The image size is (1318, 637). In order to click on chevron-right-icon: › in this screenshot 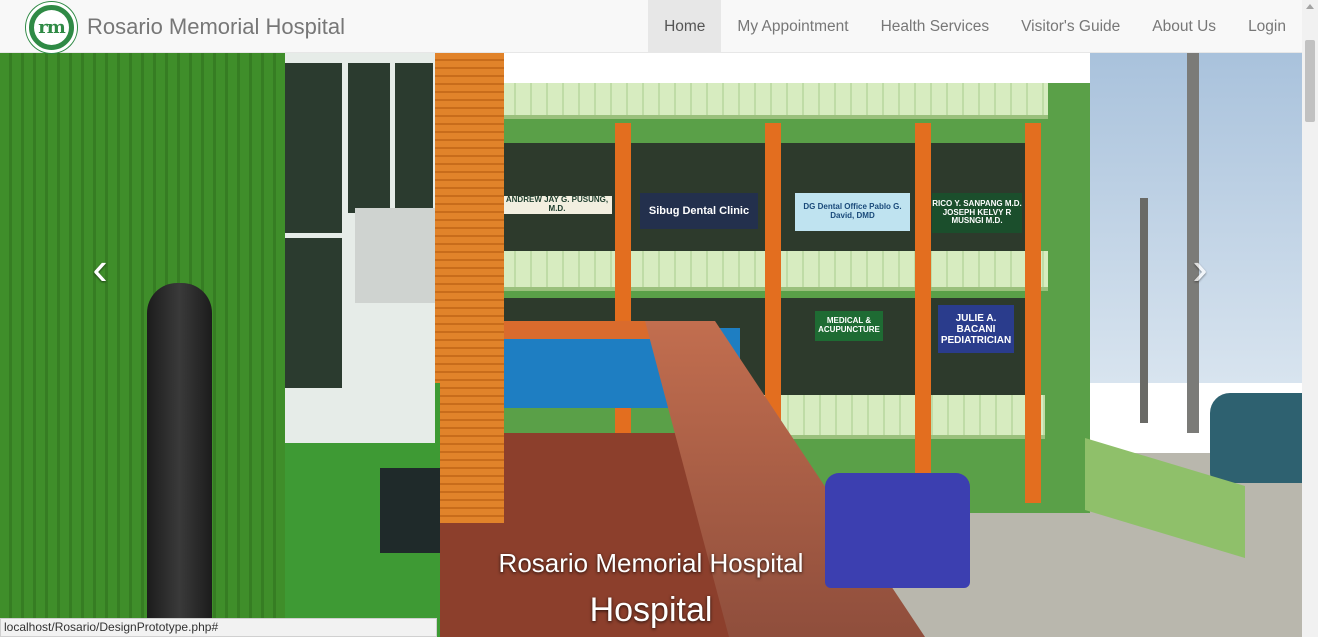, I will do `click(1200, 268)`.